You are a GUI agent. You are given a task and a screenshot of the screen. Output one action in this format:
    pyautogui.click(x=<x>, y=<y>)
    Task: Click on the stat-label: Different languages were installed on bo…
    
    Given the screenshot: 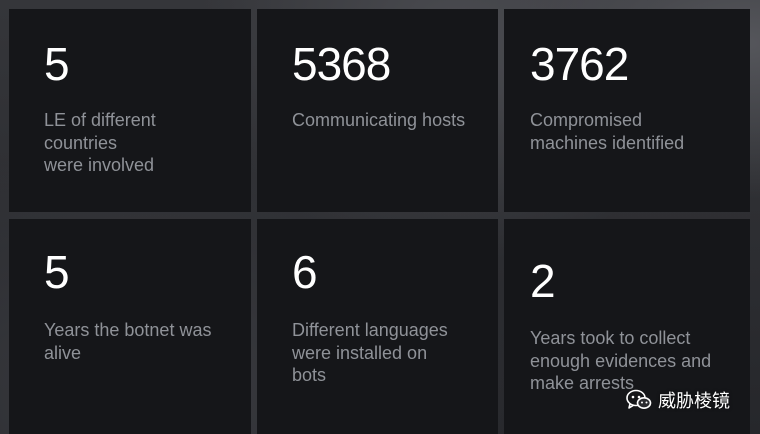 What is the action you would take?
    pyautogui.click(x=370, y=352)
    